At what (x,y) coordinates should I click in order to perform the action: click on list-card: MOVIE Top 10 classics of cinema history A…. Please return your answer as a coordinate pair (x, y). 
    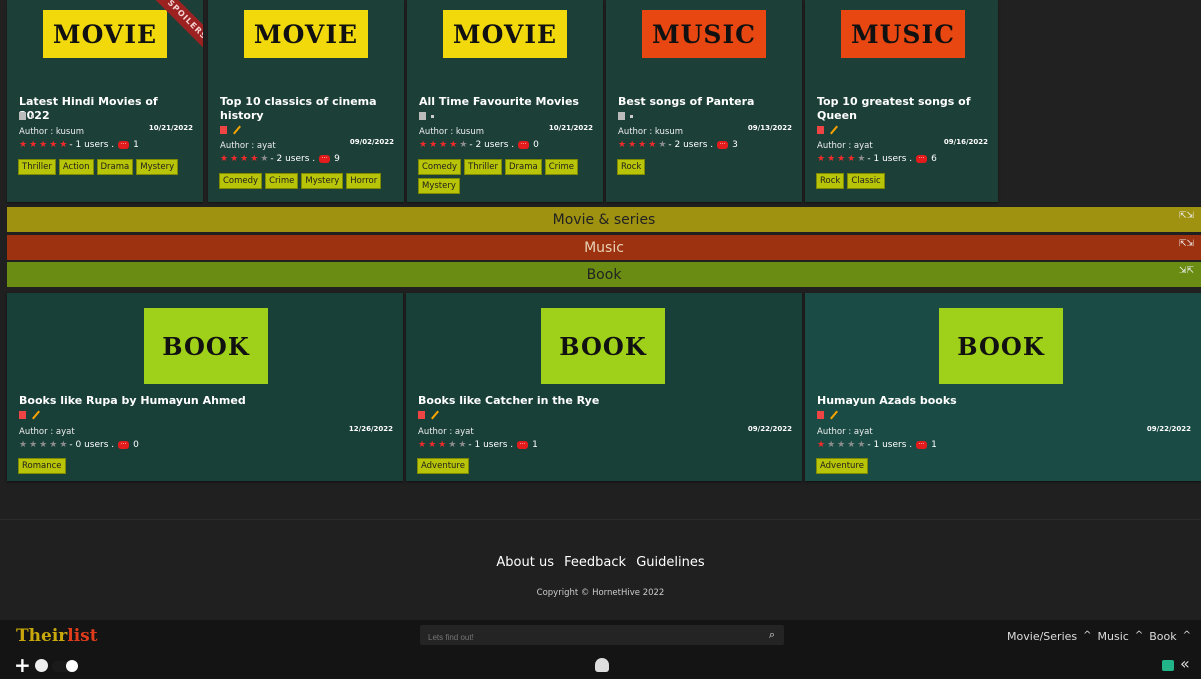
    Looking at the image, I should click on (306, 101).